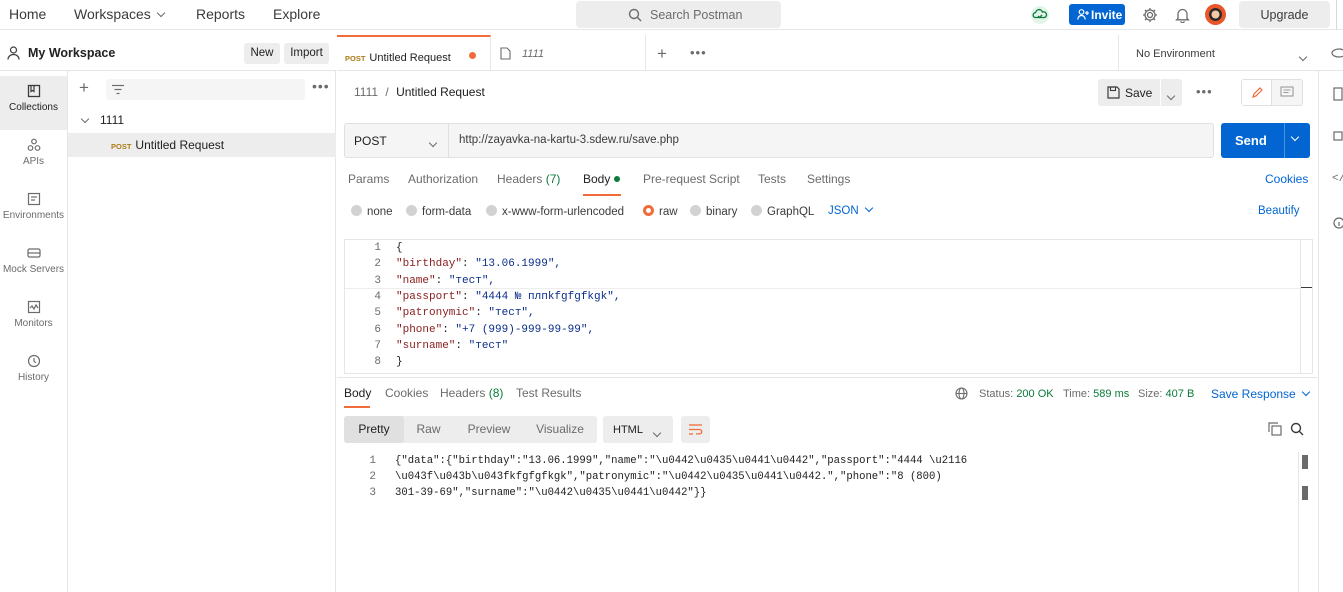 This screenshot has height=592, width=1343. Describe the element at coordinates (722, 212) in the screenshot. I see `radio-label: binary` at that location.